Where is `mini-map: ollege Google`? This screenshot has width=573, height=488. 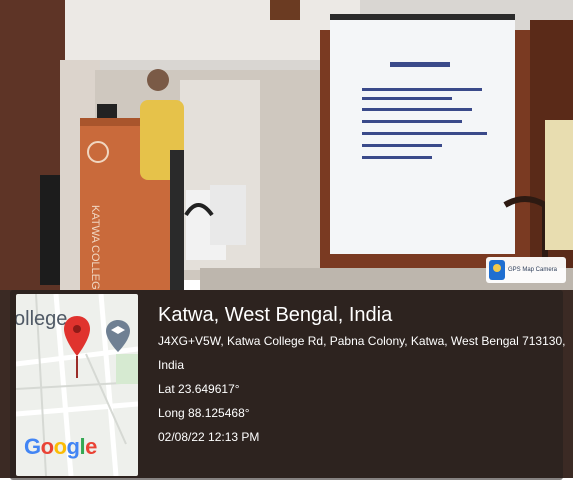
mini-map: ollege Google is located at coordinates (77, 385).